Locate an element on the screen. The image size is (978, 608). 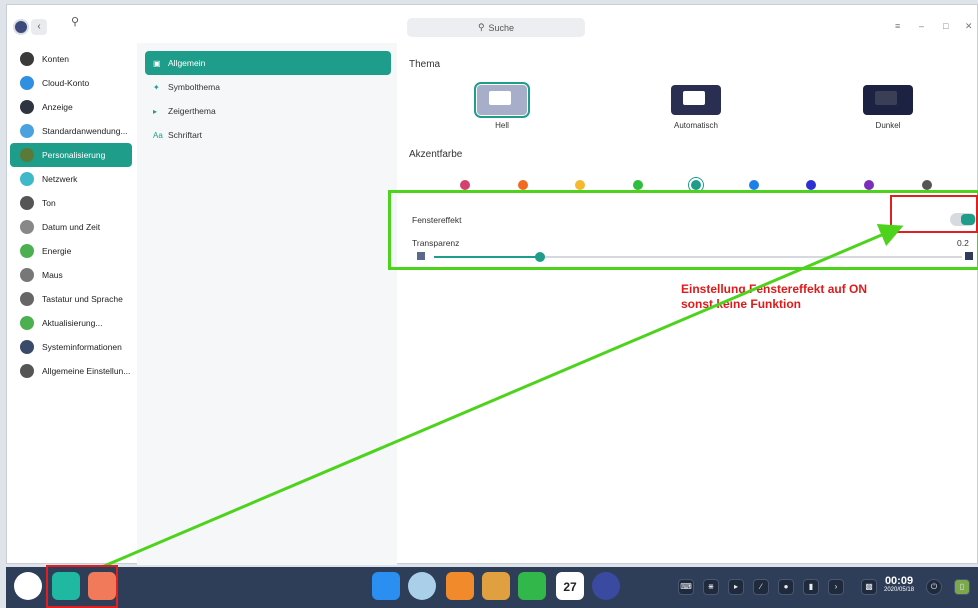
calendar-icon: 27 is located at coordinates (570, 586).